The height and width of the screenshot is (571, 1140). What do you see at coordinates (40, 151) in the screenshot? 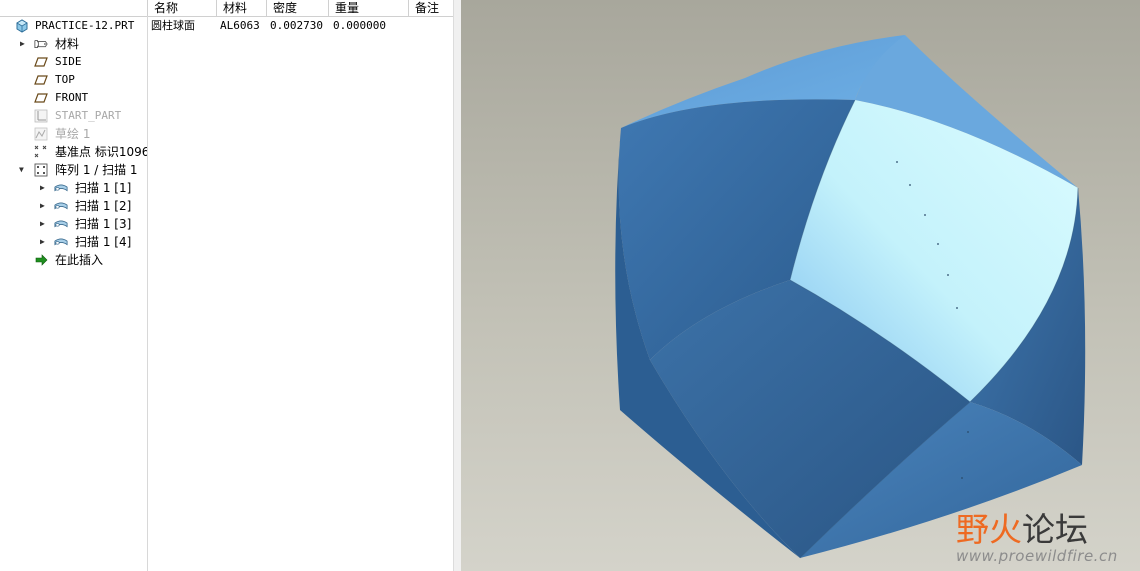
I see `datum-point-icon` at bounding box center [40, 151].